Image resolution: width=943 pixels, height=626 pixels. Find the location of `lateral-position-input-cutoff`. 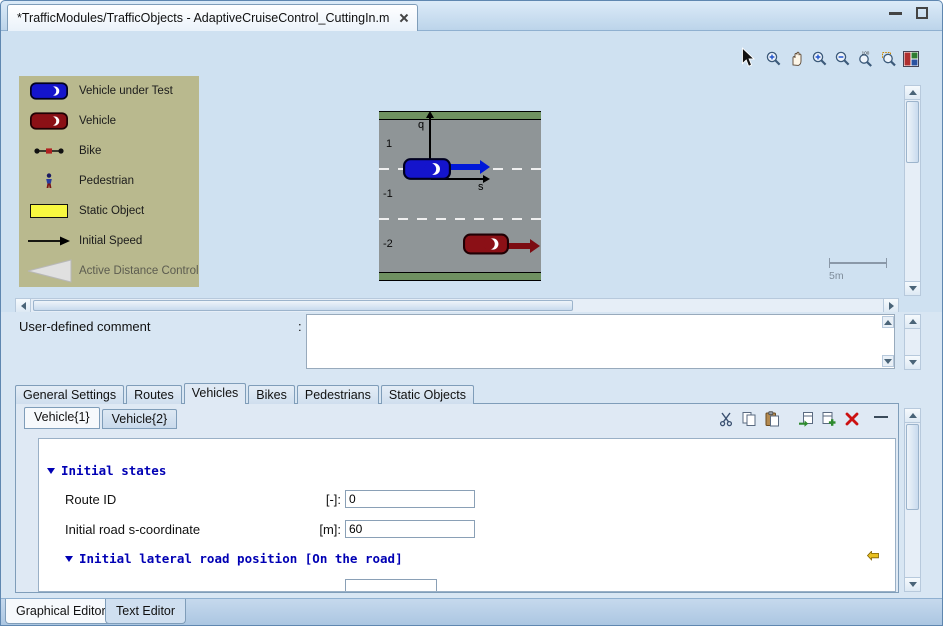

lateral-position-input-cutoff is located at coordinates (391, 585).